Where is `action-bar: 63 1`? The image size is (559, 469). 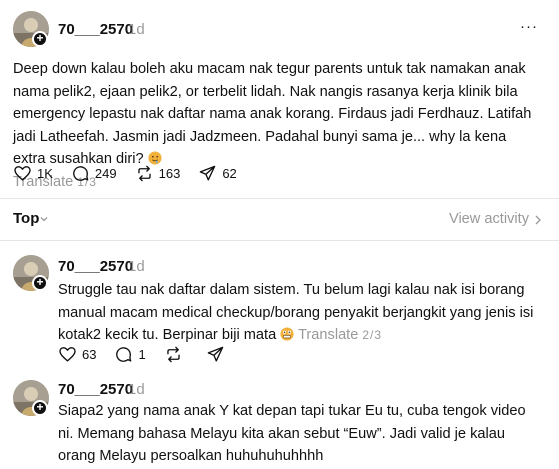 action-bar: 63 1 is located at coordinates (153, 354).